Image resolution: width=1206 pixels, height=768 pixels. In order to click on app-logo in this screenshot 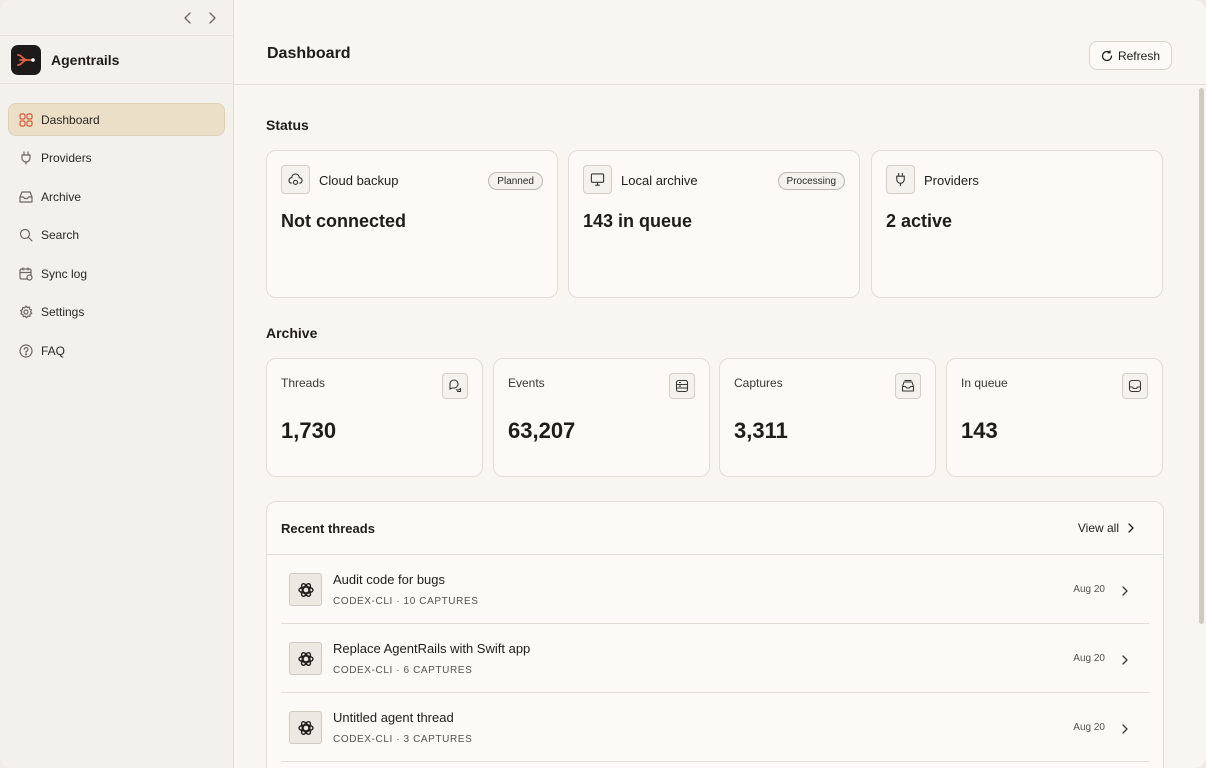, I will do `click(26, 59)`.